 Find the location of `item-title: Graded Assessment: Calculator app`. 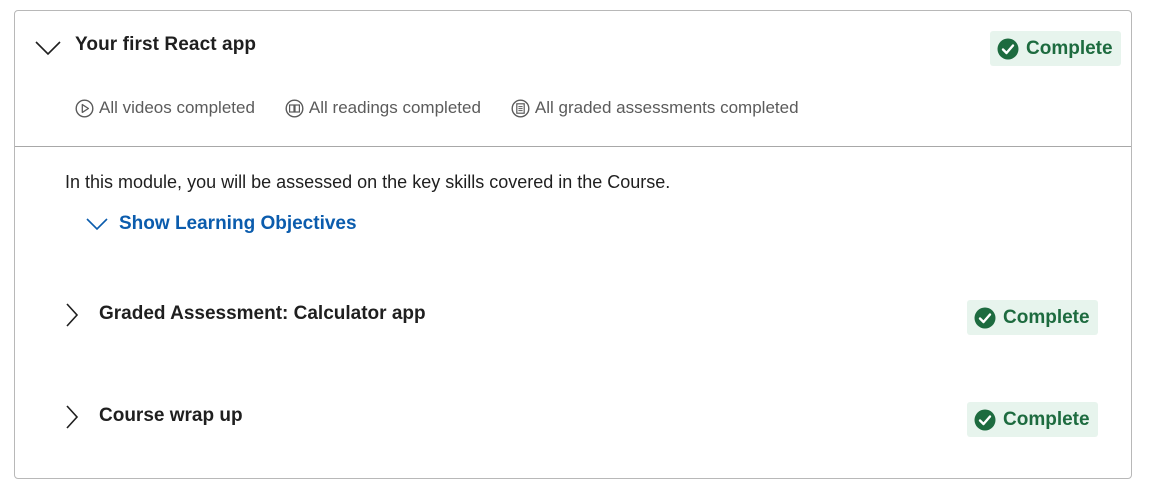

item-title: Graded Assessment: Calculator app is located at coordinates (262, 314).